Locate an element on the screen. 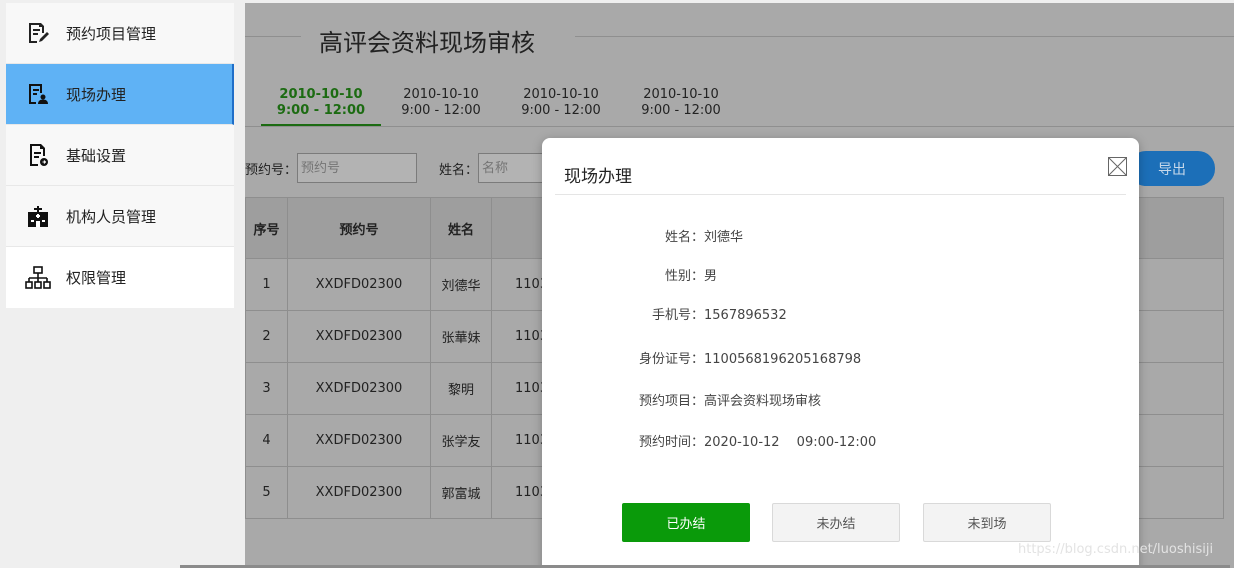 The image size is (1234, 568). field-value: 1100568196205168798 is located at coordinates (783, 359).